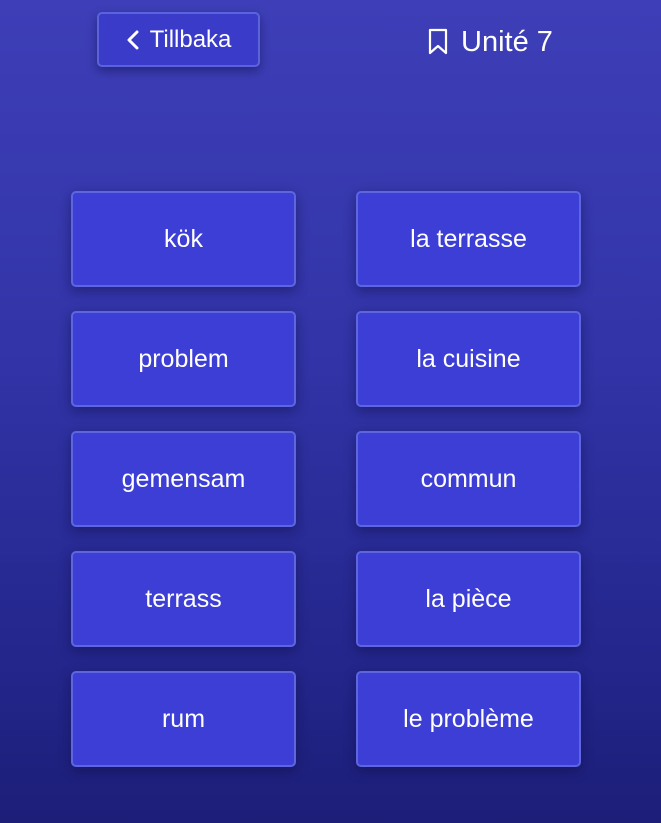 Image resolution: width=661 pixels, height=823 pixels. I want to click on unit-title: Unité 7, so click(490, 42).